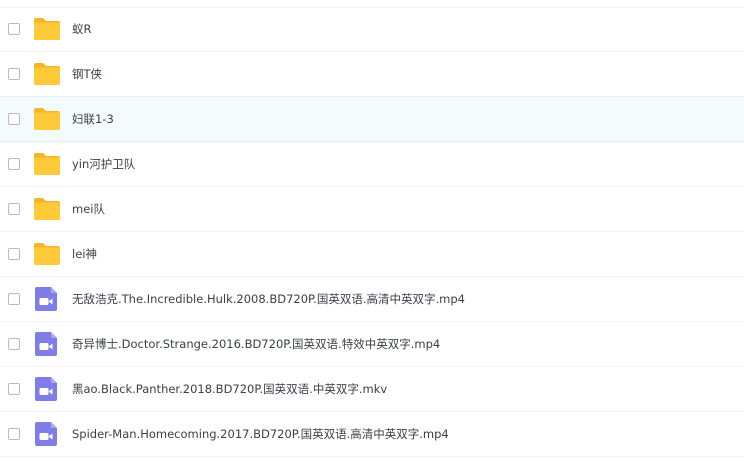 This screenshot has height=471, width=744. What do you see at coordinates (84, 254) in the screenshot?
I see `file-name: lei神` at bounding box center [84, 254].